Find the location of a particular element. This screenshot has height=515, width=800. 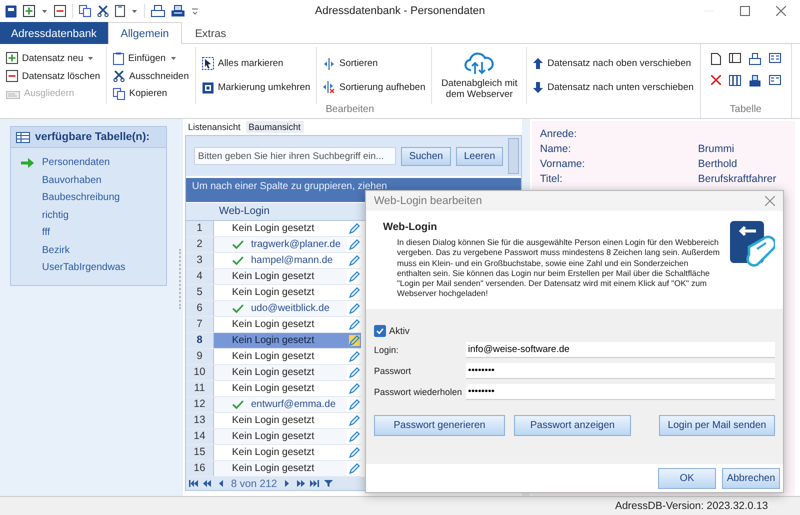

ribbon-button: Ausschneiden is located at coordinates (151, 76).